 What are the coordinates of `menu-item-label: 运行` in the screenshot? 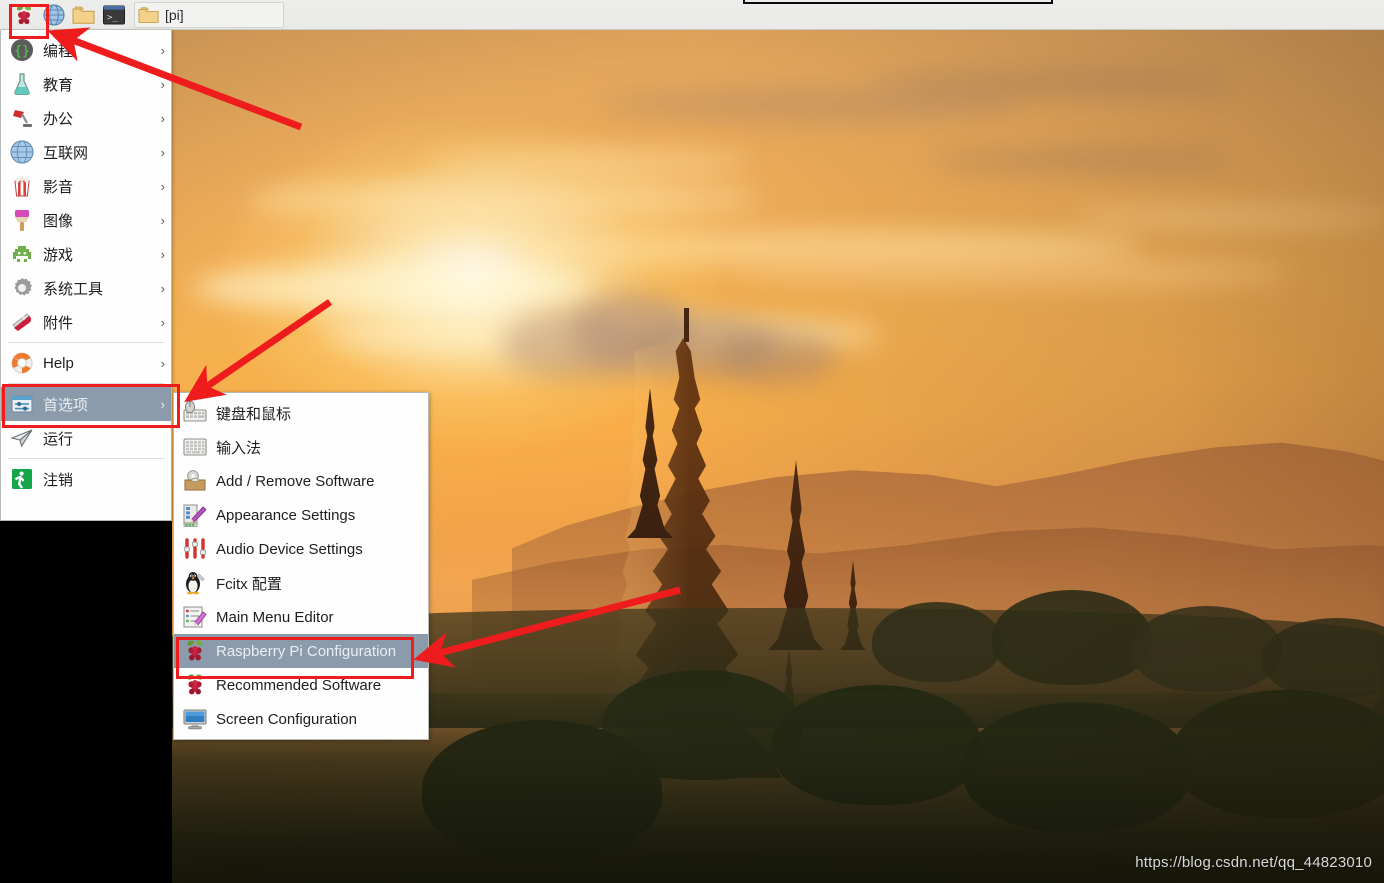 It's located at (58, 439).